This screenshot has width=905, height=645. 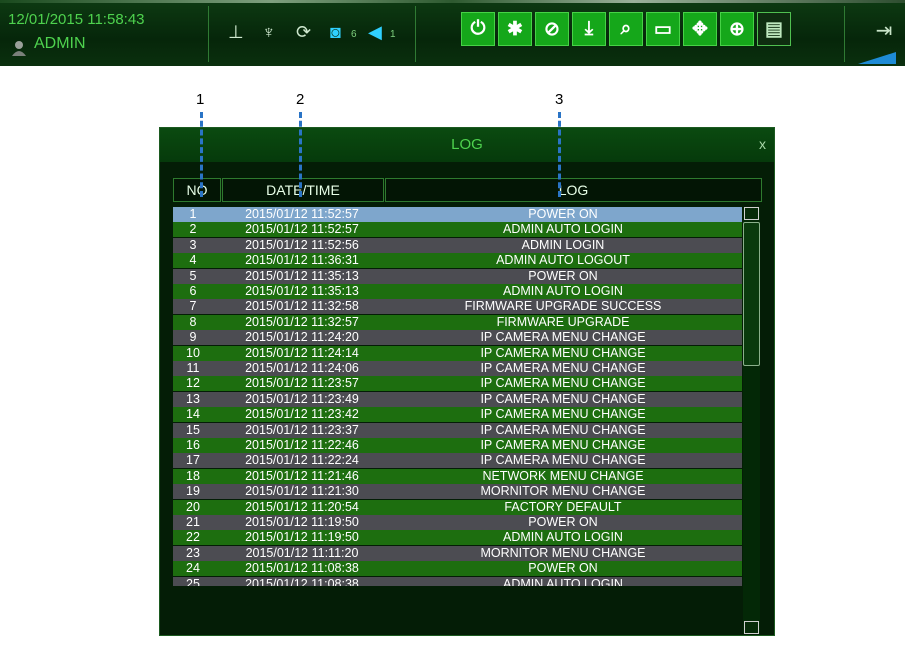 I want to click on row-log: ADMIN AUTO LOGOUT, so click(x=563, y=260).